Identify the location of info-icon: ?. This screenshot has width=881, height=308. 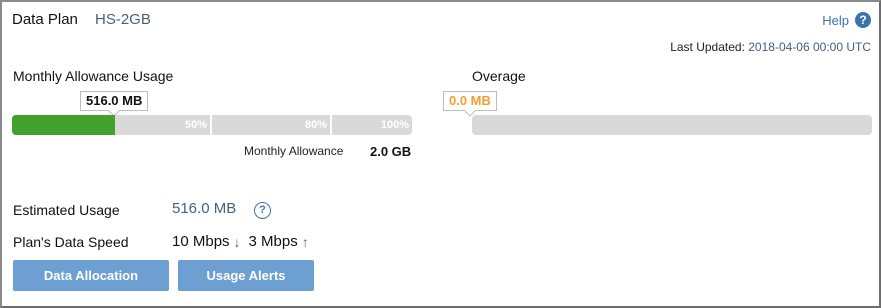
(262, 210).